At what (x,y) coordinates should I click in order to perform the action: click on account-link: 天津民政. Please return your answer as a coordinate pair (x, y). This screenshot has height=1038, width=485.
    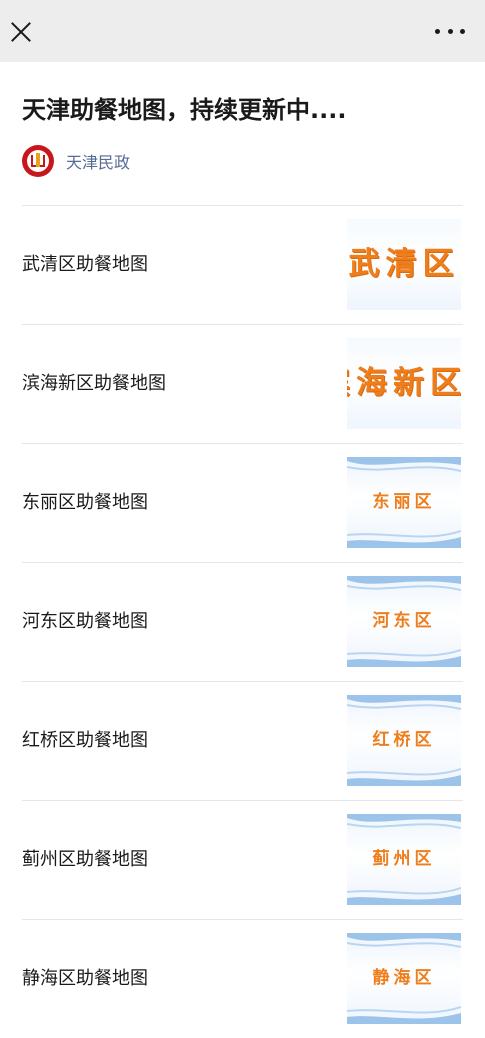
    Looking at the image, I should click on (76, 161).